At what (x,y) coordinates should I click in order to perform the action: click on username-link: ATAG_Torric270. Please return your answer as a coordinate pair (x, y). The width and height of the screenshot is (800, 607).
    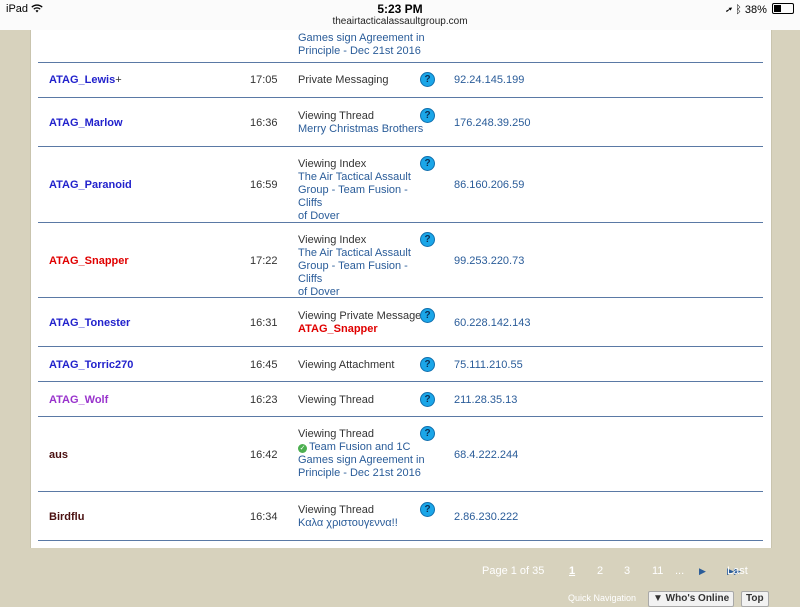
    Looking at the image, I should click on (91, 365).